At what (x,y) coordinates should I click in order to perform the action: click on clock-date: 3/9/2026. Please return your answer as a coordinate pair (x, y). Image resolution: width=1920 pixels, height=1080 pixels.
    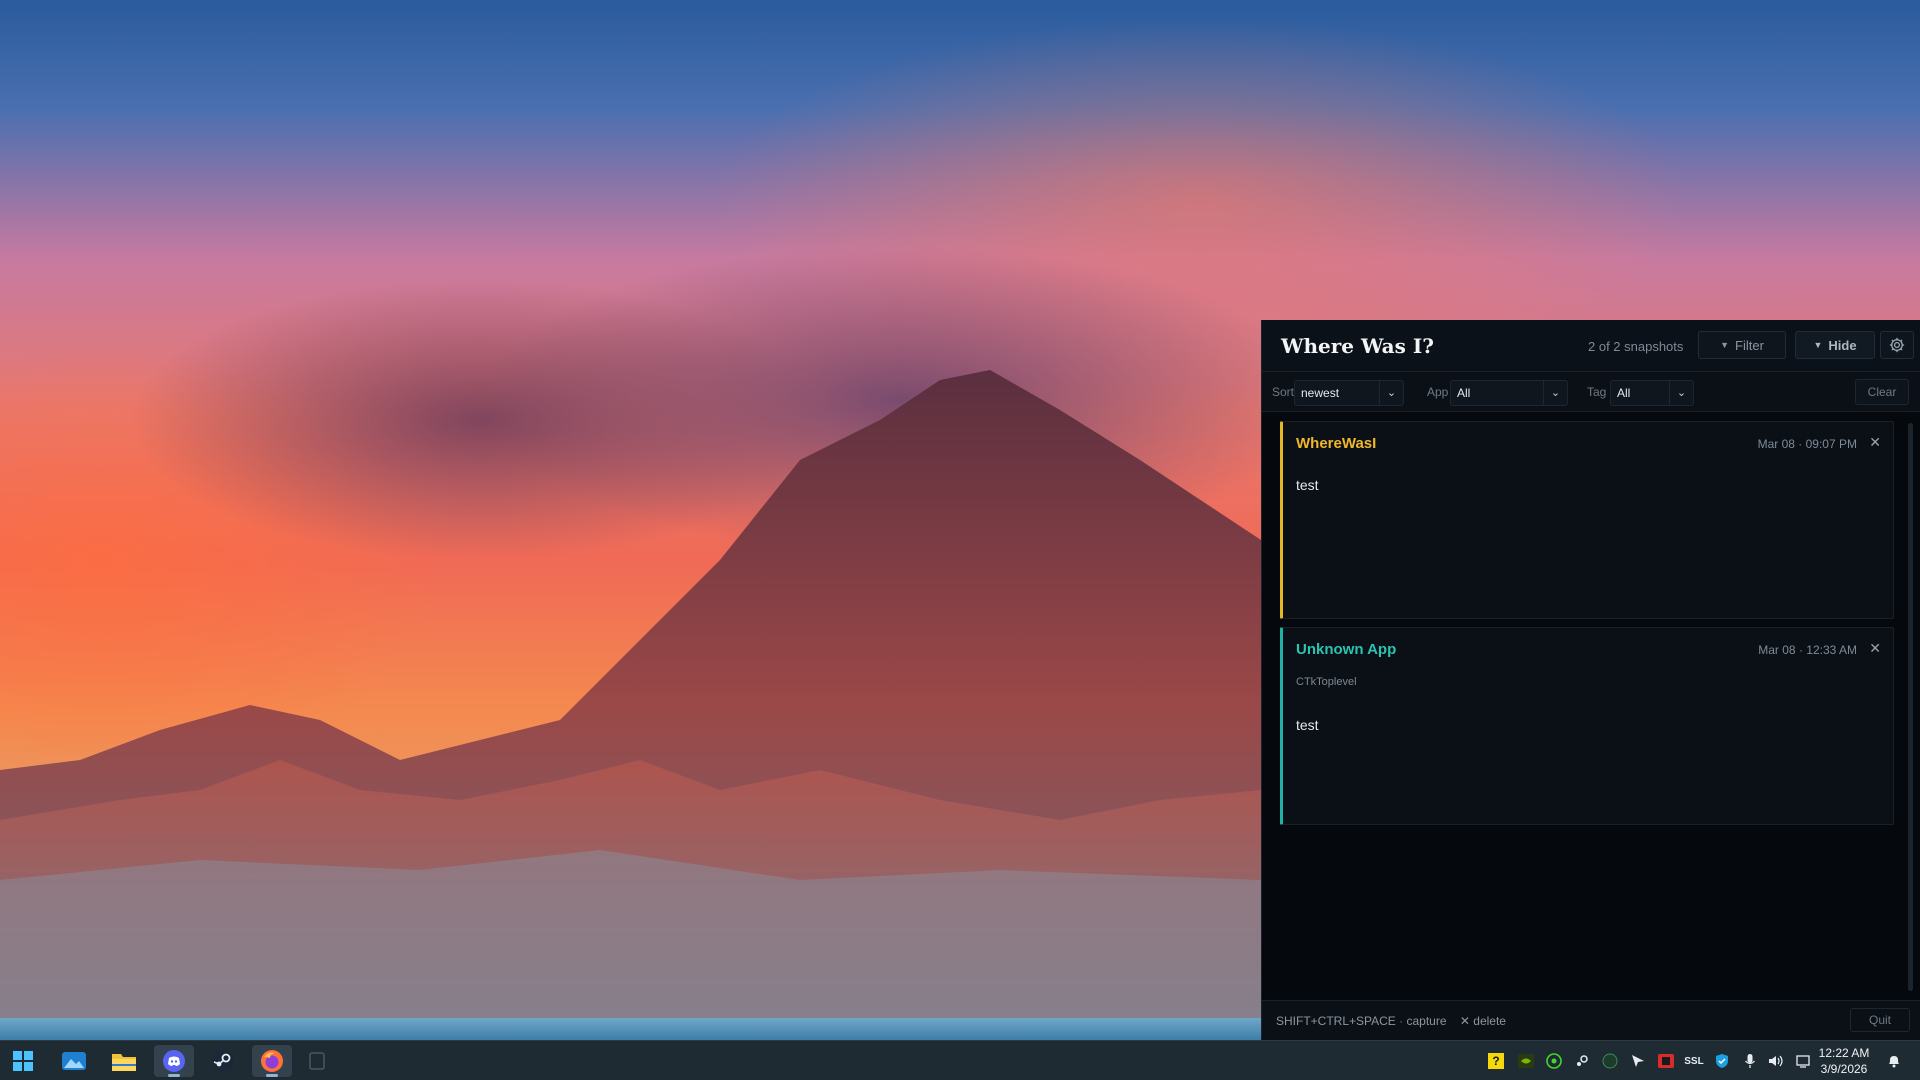
    Looking at the image, I should click on (1844, 1069).